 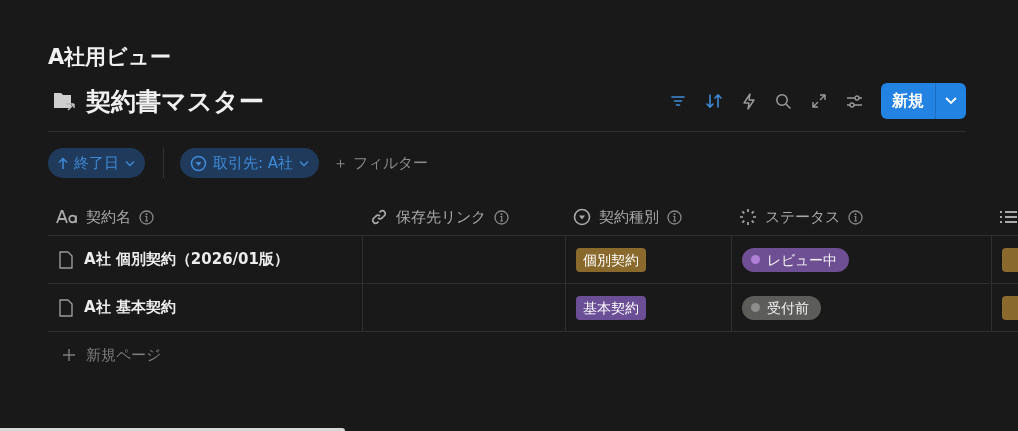 I want to click on new-button: 新規, so click(x=908, y=101).